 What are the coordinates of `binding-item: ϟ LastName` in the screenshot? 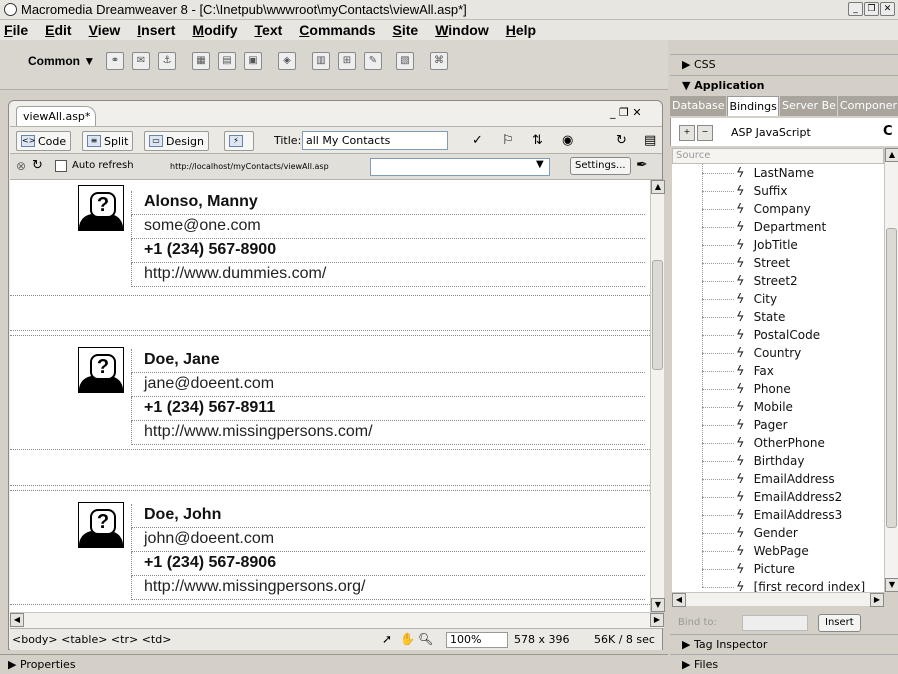 It's located at (743, 173).